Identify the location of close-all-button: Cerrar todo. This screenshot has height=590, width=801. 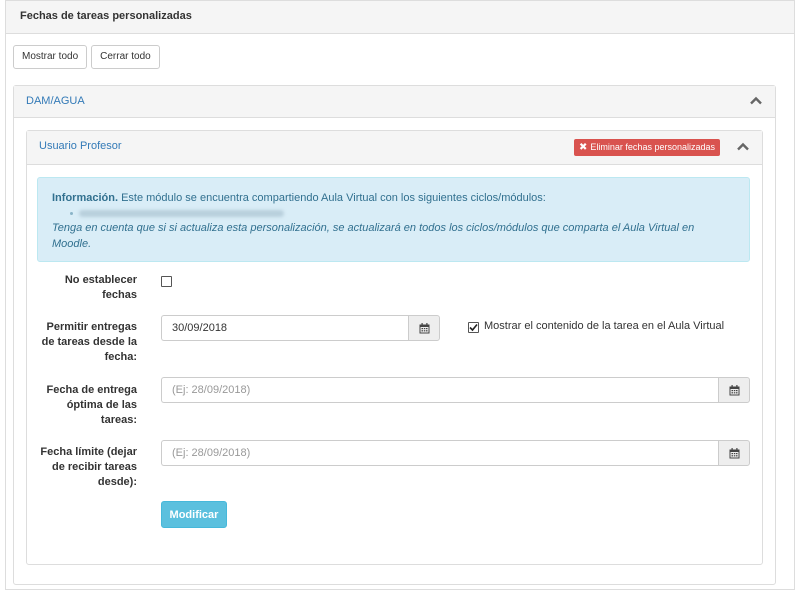
(125, 57).